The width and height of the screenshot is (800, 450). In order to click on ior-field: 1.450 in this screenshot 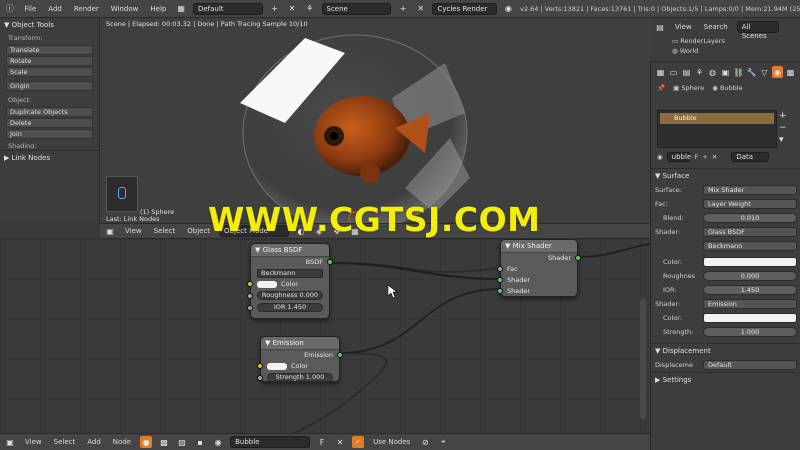, I will do `click(750, 290)`.